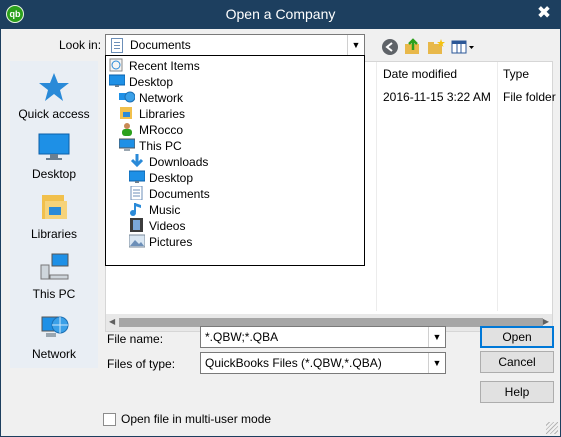 The image size is (561, 437). What do you see at coordinates (137, 209) in the screenshot?
I see `music-note-icon` at bounding box center [137, 209].